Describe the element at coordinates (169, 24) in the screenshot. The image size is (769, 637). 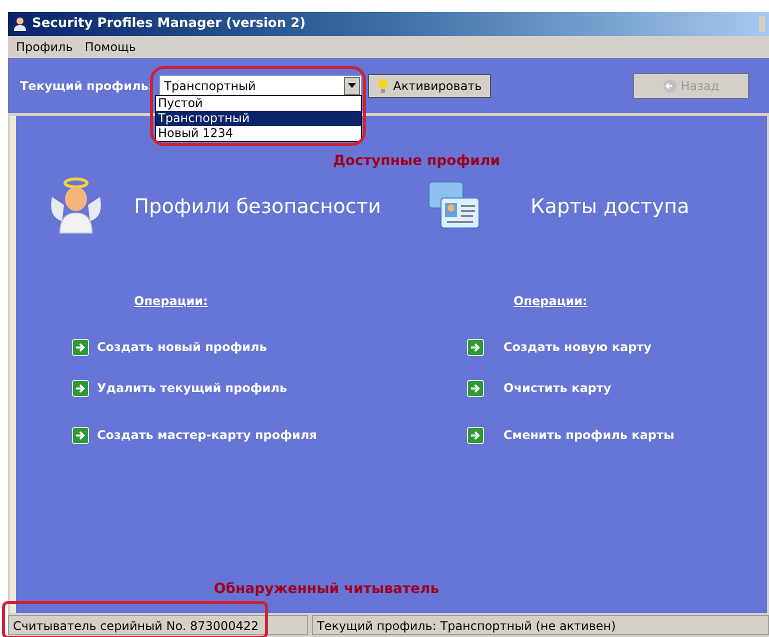
I see `window-title: Security Profiles Manager (version 2)` at that location.